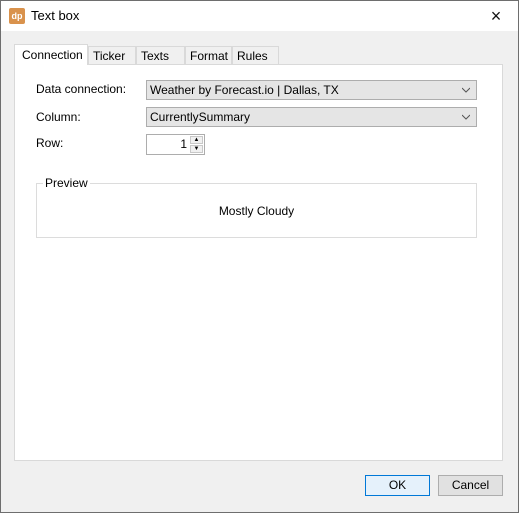  I want to click on column-label: Column:, so click(58, 117).